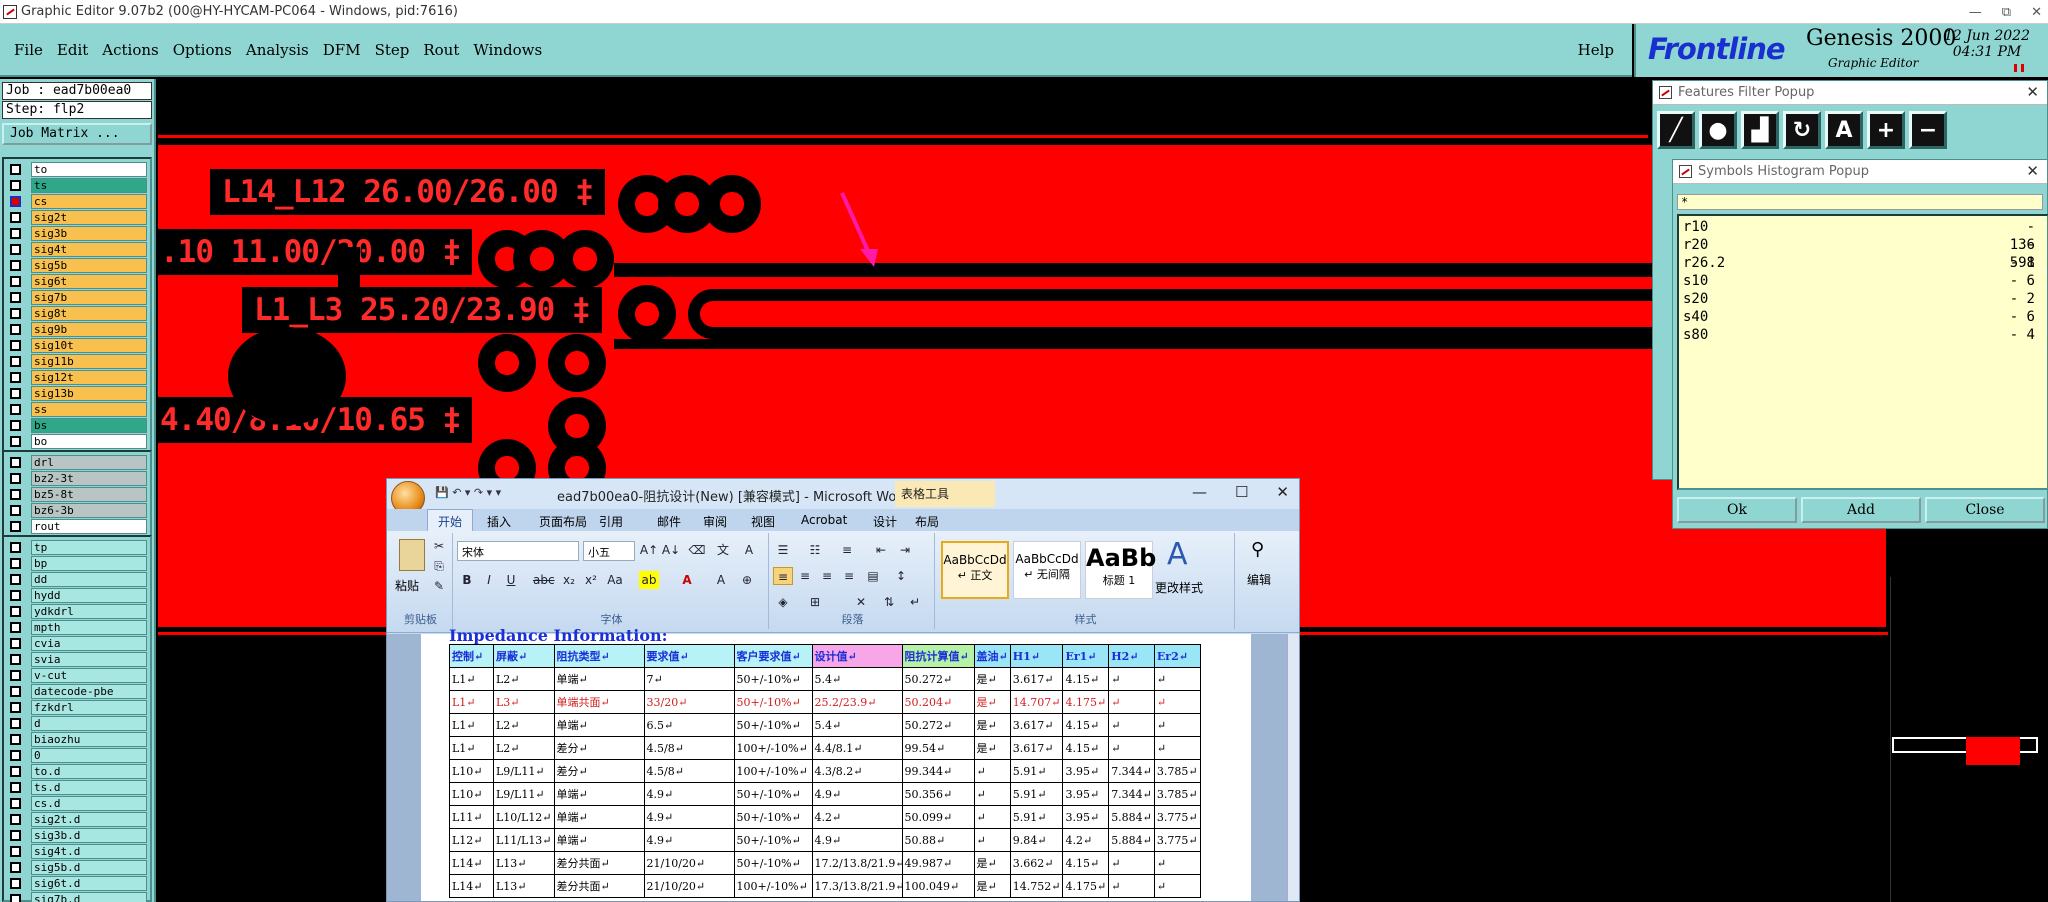 The height and width of the screenshot is (902, 2048). What do you see at coordinates (669, 521) in the screenshot?
I see `ribbon-tab: 邮件` at bounding box center [669, 521].